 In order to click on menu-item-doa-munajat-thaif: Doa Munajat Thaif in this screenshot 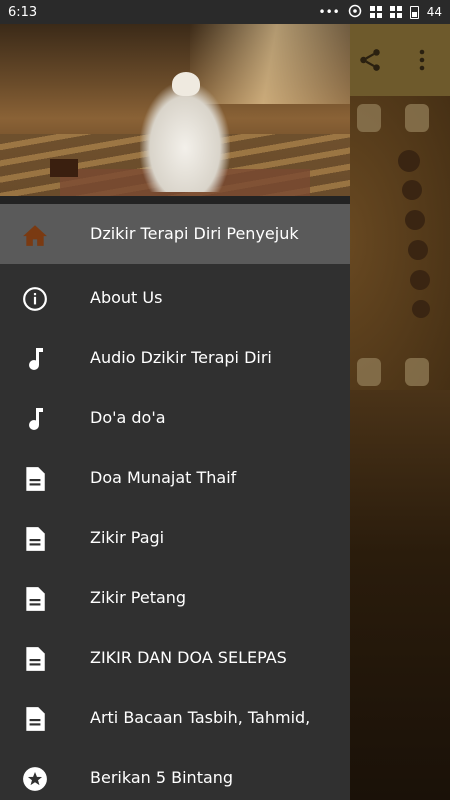, I will do `click(175, 478)`.